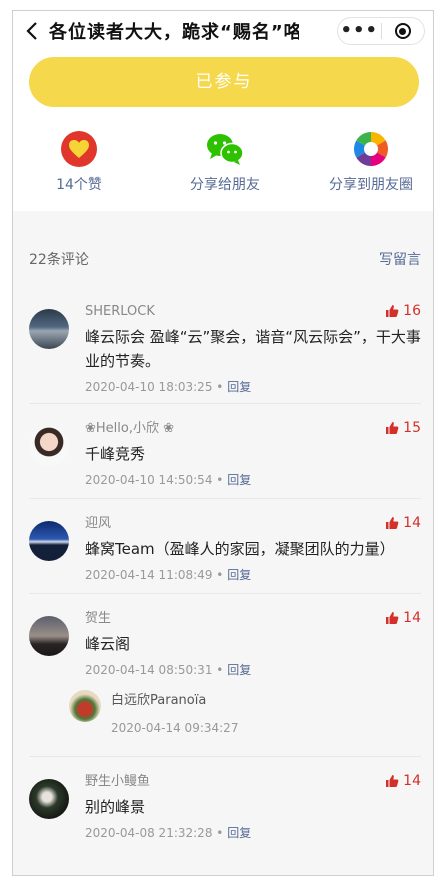 The height and width of the screenshot is (886, 446). Describe the element at coordinates (225, 185) in the screenshot. I see `share-friend-label: 分享给朋友` at that location.